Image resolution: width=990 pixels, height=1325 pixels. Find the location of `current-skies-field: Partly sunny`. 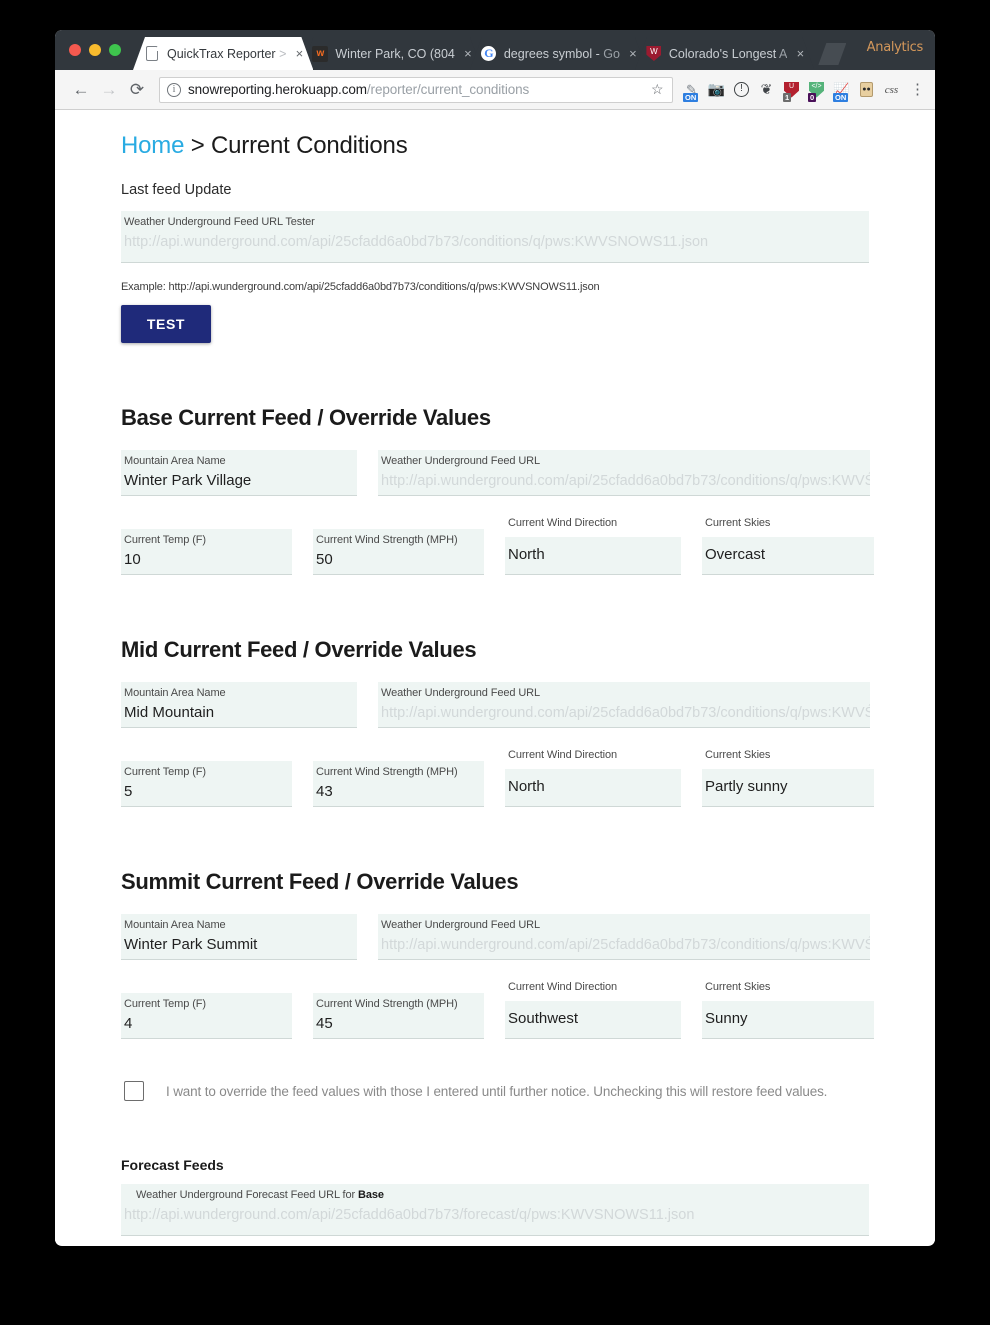

current-skies-field: Partly sunny is located at coordinates (788, 788).